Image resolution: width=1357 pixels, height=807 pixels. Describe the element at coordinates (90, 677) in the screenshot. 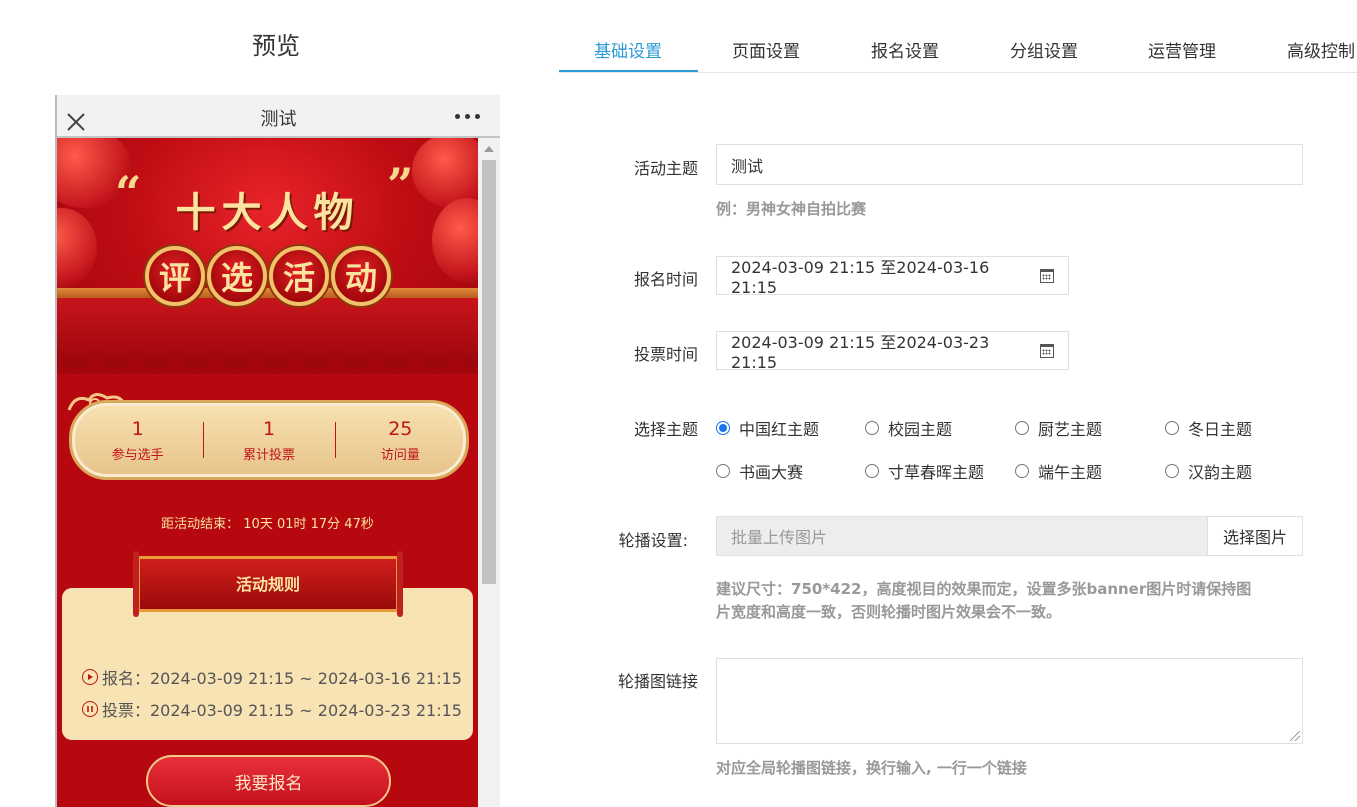

I see `play-circle-icon` at that location.